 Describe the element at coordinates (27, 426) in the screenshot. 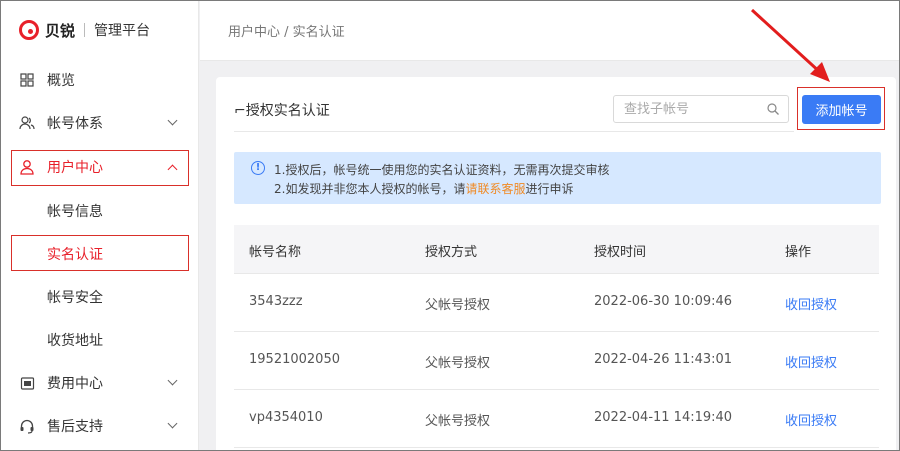

I see `headset-icon` at that location.